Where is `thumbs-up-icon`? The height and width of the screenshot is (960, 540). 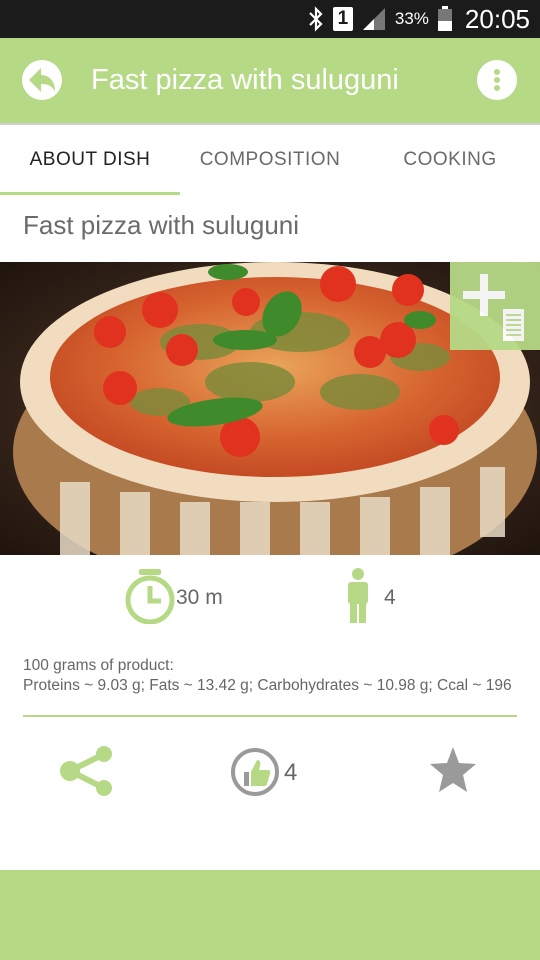 thumbs-up-icon is located at coordinates (255, 772).